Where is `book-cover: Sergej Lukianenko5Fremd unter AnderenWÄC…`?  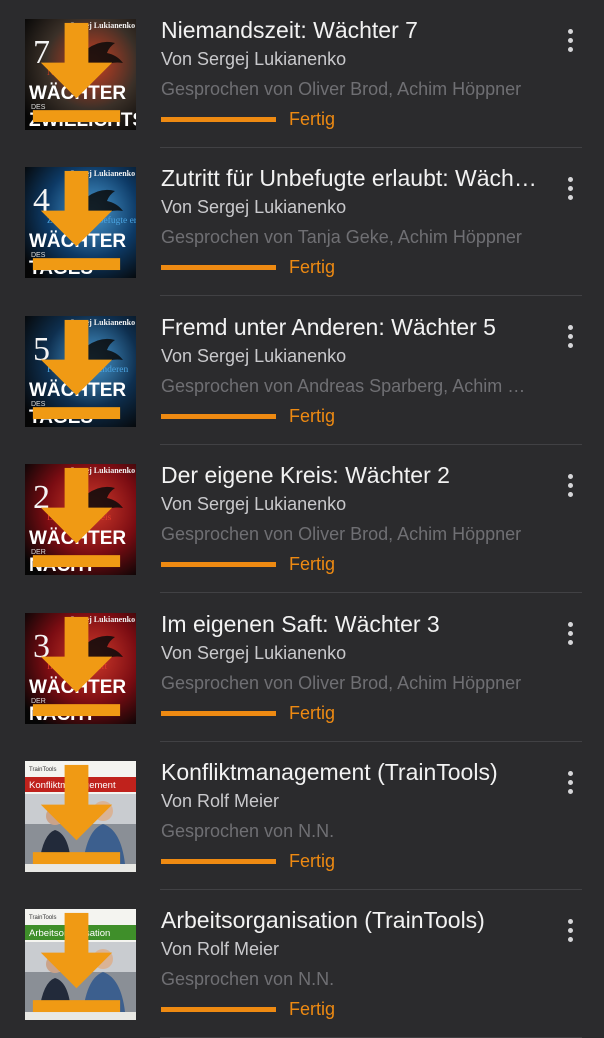
book-cover: Sergej Lukianenko5Fremd unter AnderenWÄC… is located at coordinates (80, 371).